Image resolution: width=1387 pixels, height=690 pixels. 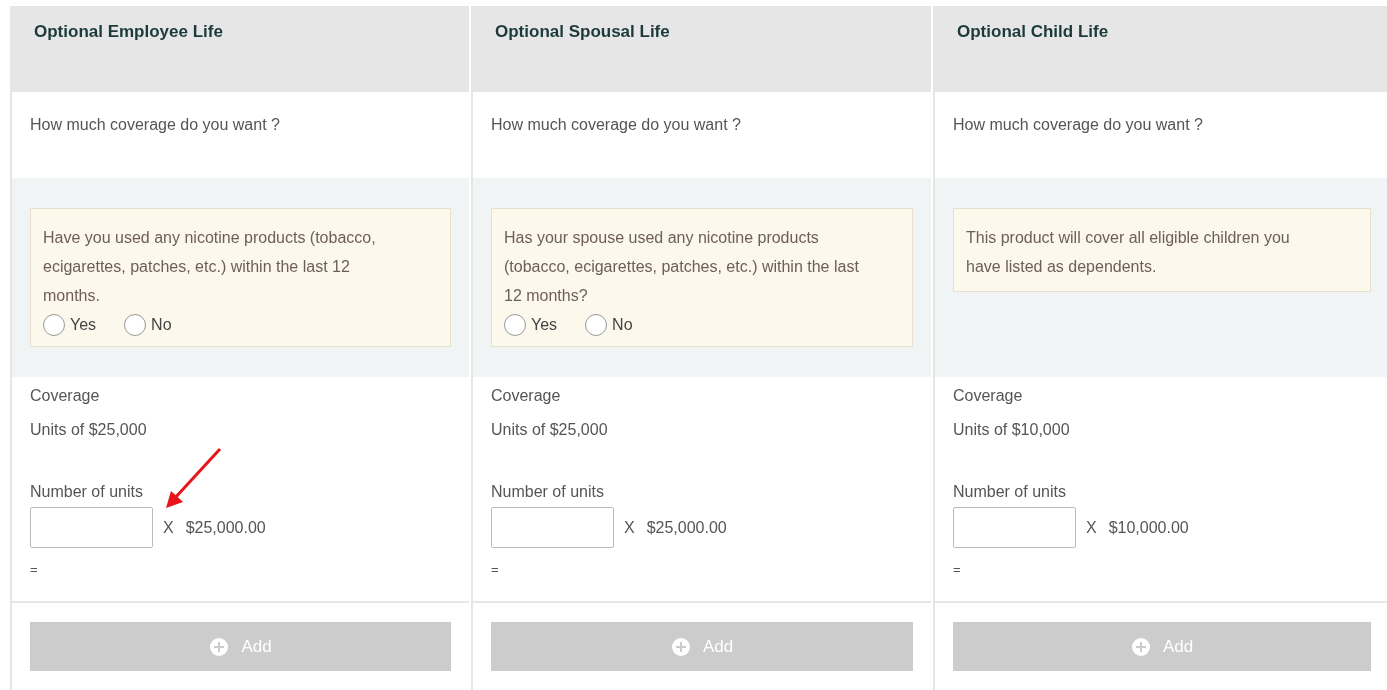 What do you see at coordinates (128, 31) in the screenshot?
I see `column-title: Optional Employee Life` at bounding box center [128, 31].